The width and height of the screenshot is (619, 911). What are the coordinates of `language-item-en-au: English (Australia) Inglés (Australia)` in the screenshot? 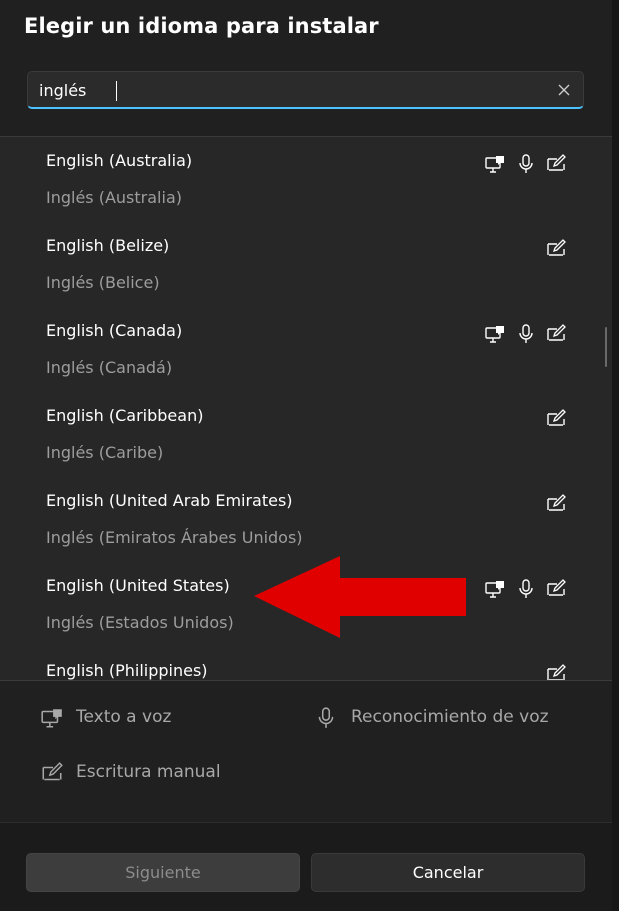 It's located at (300, 179).